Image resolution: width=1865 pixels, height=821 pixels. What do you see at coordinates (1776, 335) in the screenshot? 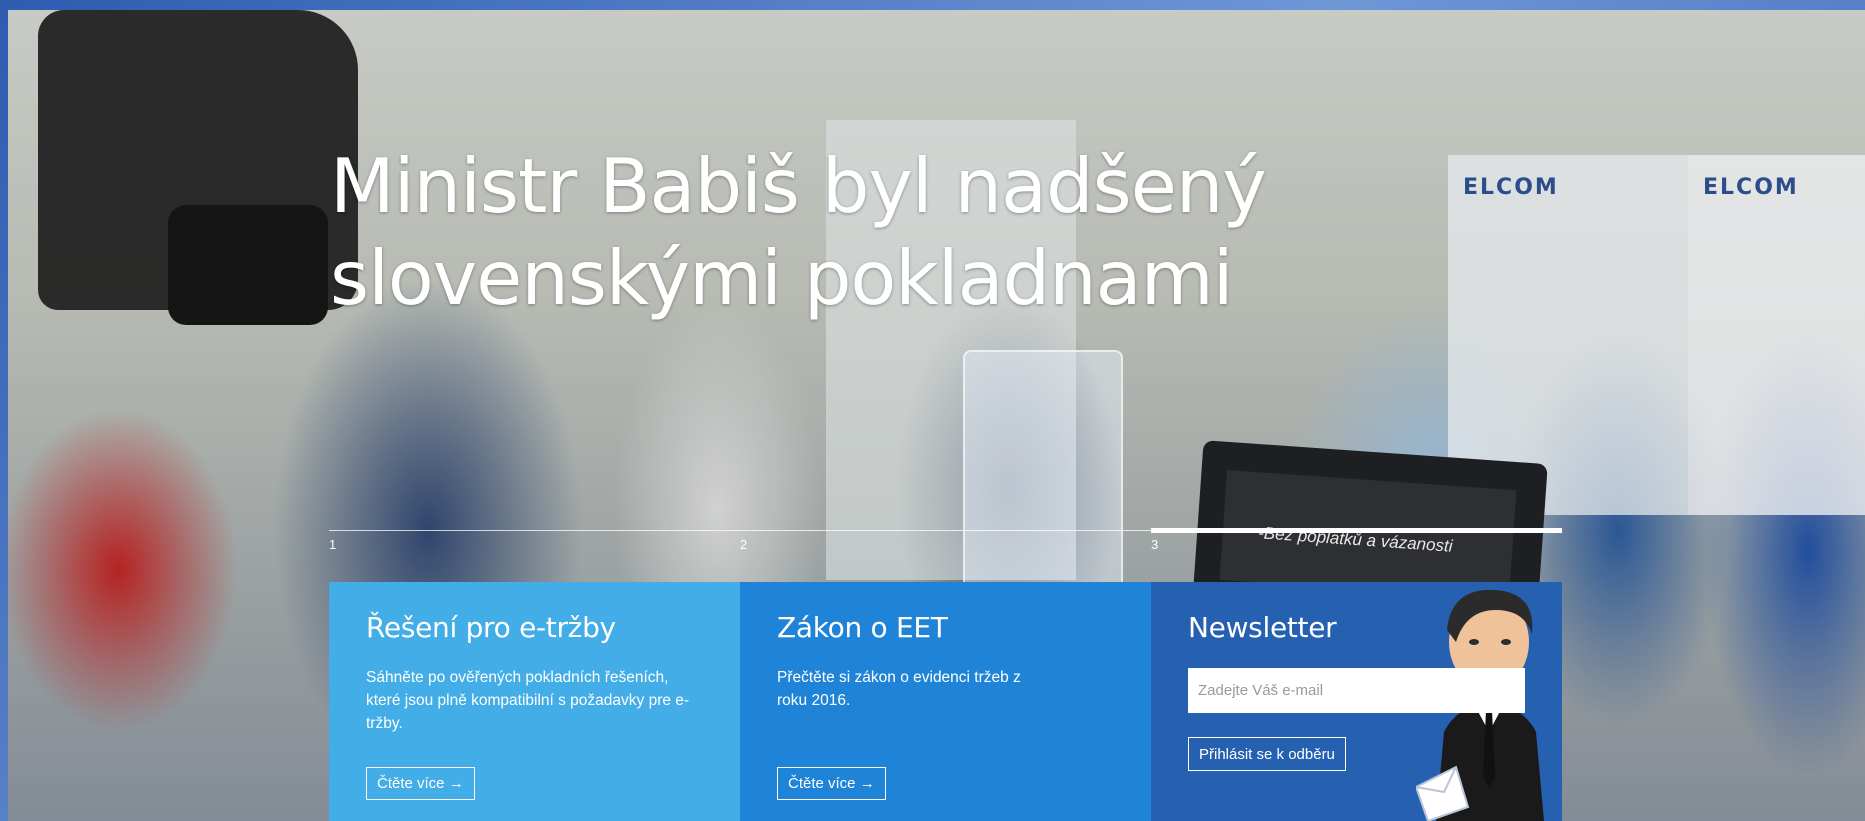
I see `background-banner` at bounding box center [1776, 335].